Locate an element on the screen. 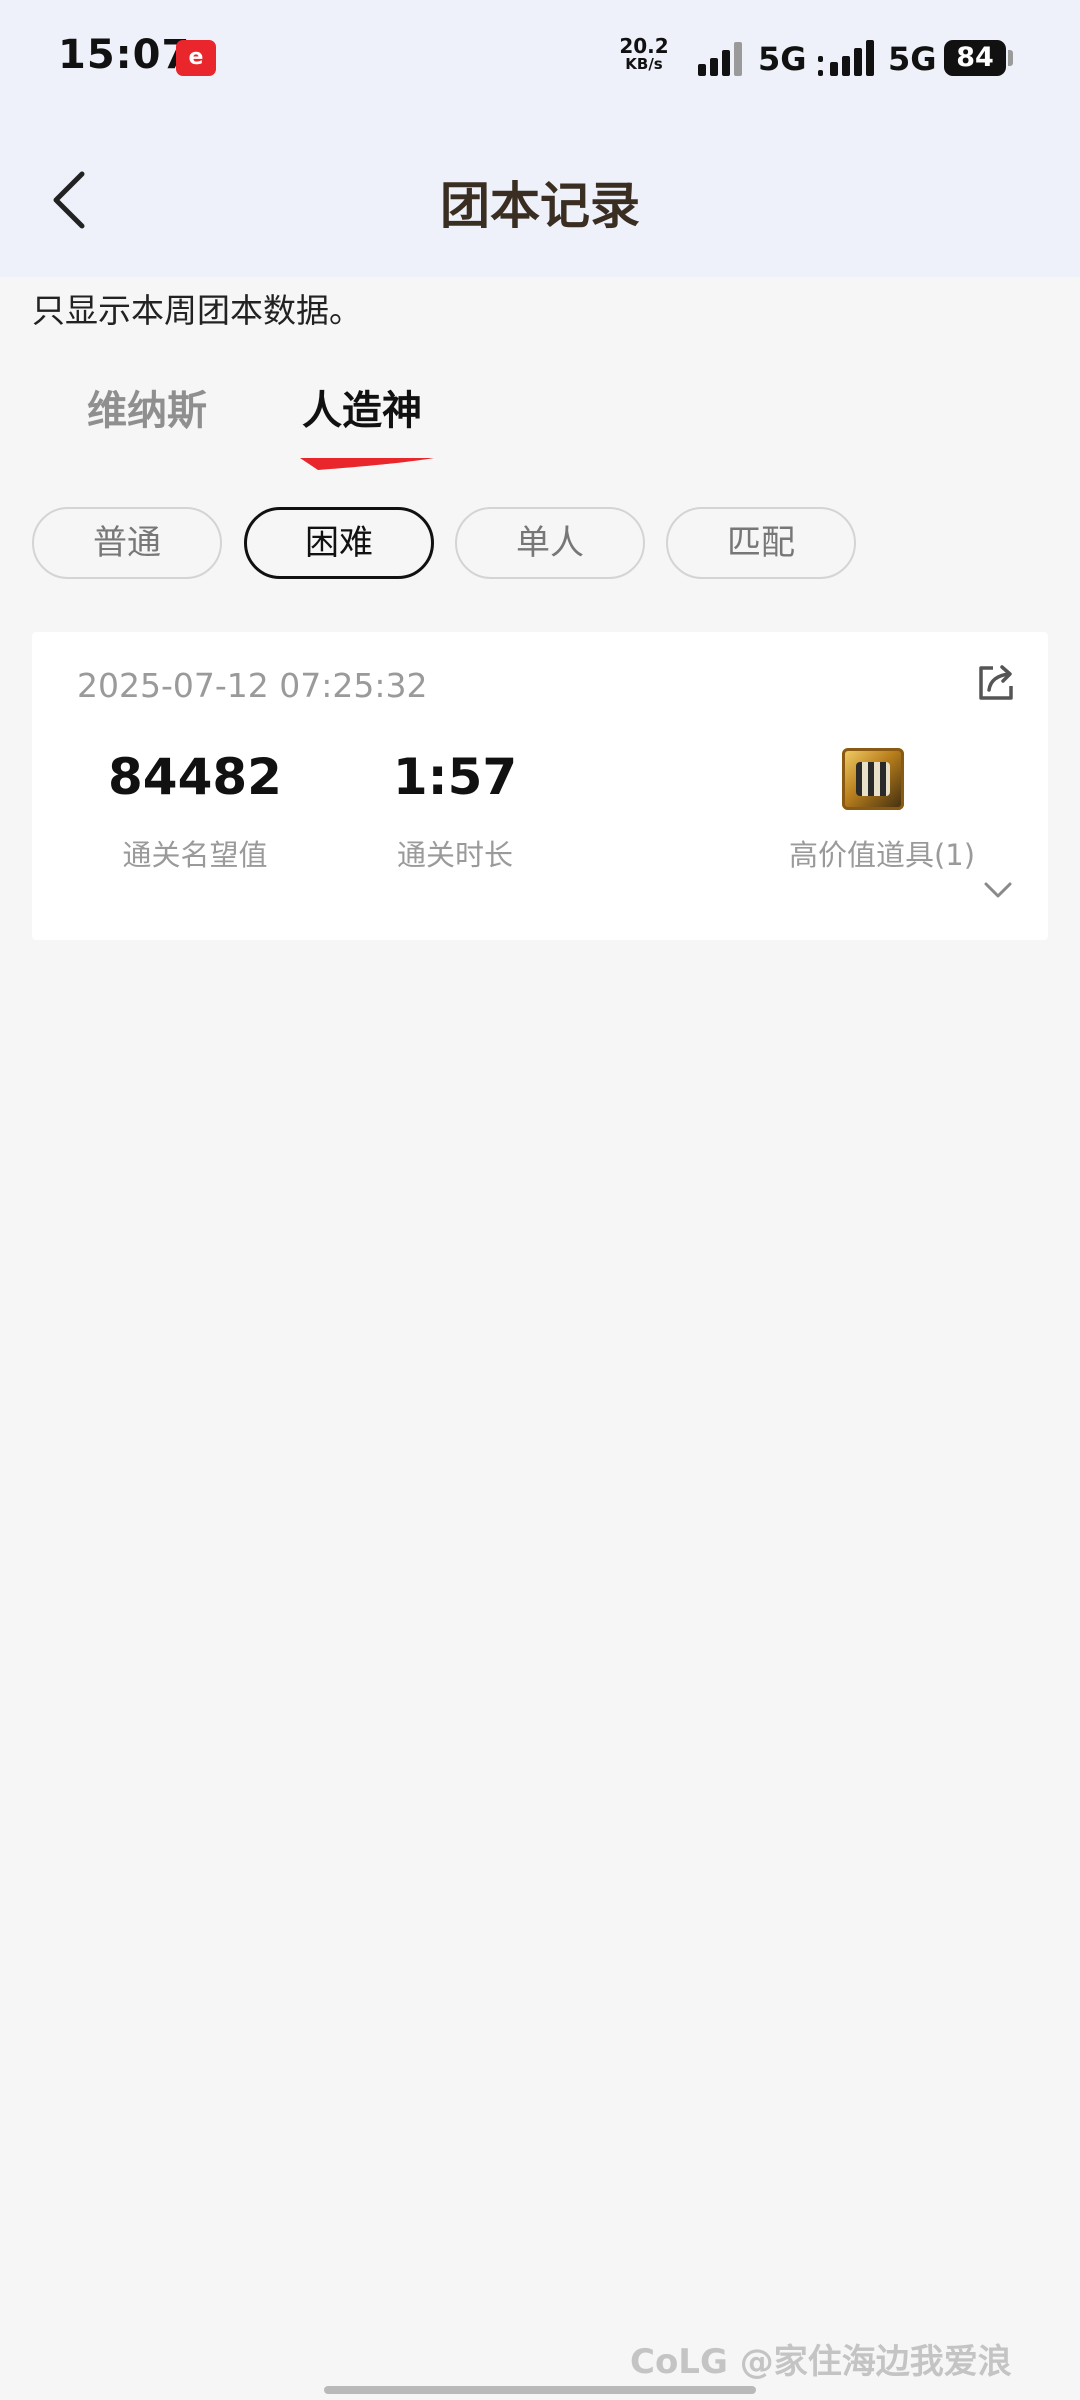 The height and width of the screenshot is (2400, 1080). active-tab-indicator is located at coordinates (367, 464).